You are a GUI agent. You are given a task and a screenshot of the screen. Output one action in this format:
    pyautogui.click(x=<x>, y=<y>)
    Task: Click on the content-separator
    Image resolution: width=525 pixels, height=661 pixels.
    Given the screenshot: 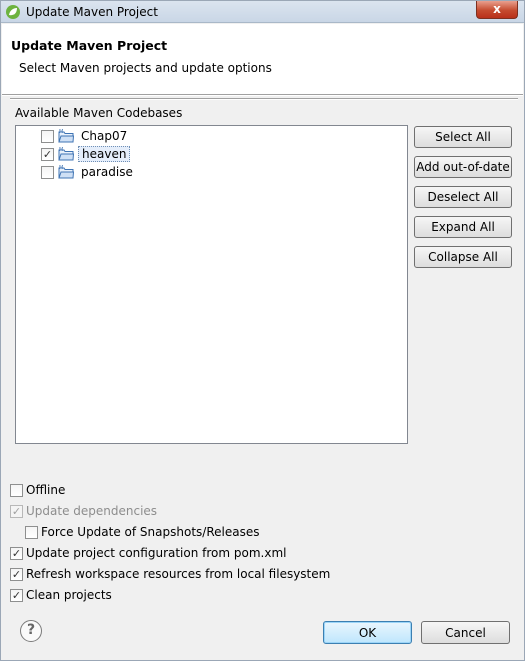 What is the action you would take?
    pyautogui.click(x=264, y=99)
    